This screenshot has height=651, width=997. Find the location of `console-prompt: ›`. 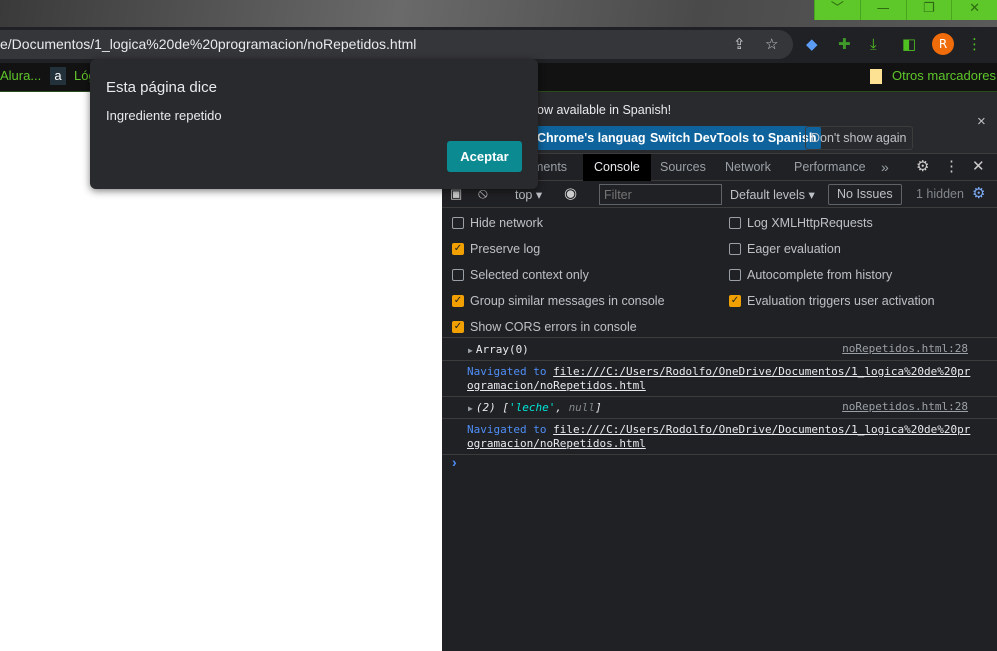

console-prompt: › is located at coordinates (454, 462).